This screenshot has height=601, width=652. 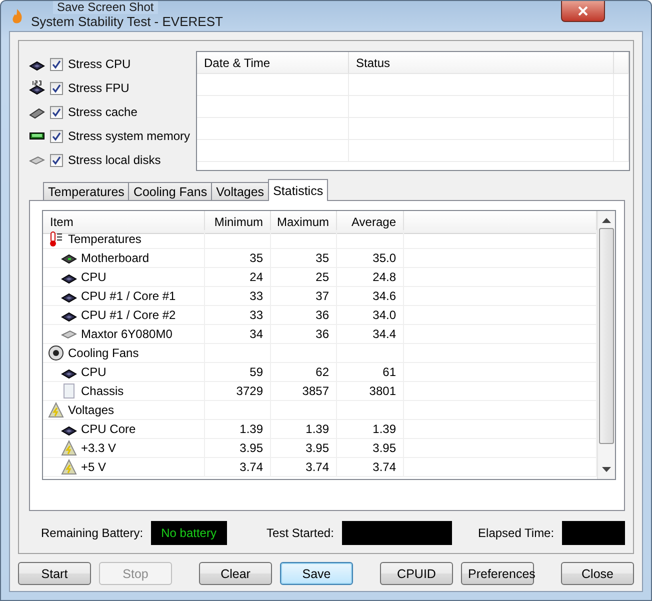 What do you see at coordinates (98, 448) in the screenshot?
I see `item-label: +3.3 V` at bounding box center [98, 448].